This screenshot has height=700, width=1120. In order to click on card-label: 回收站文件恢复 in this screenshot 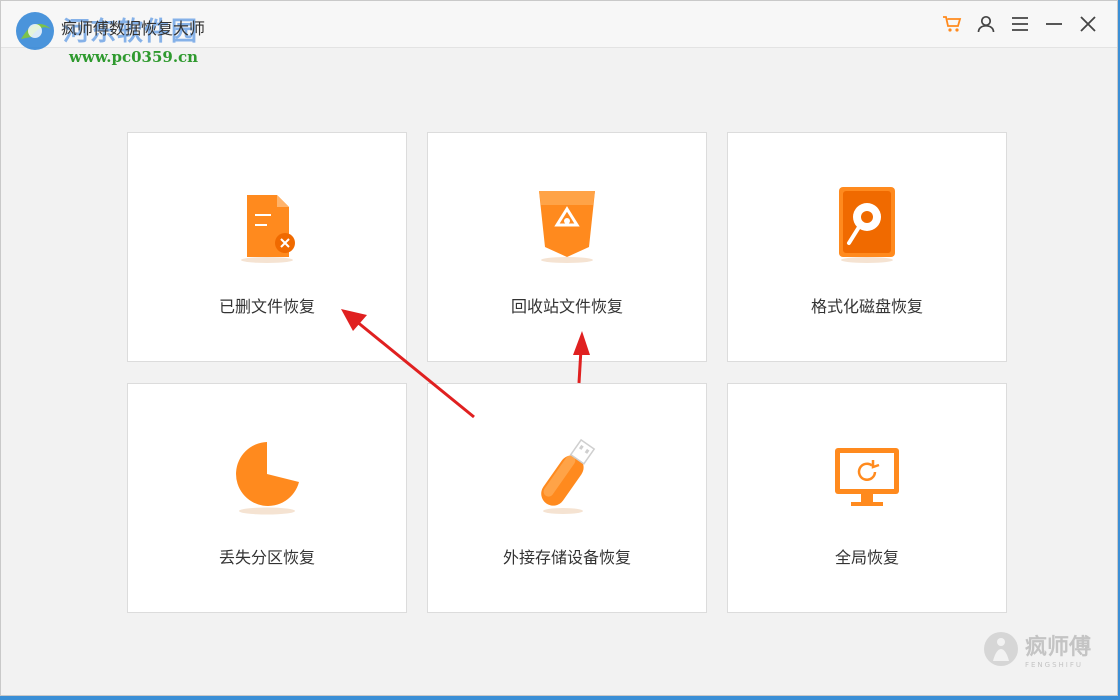, I will do `click(566, 306)`.